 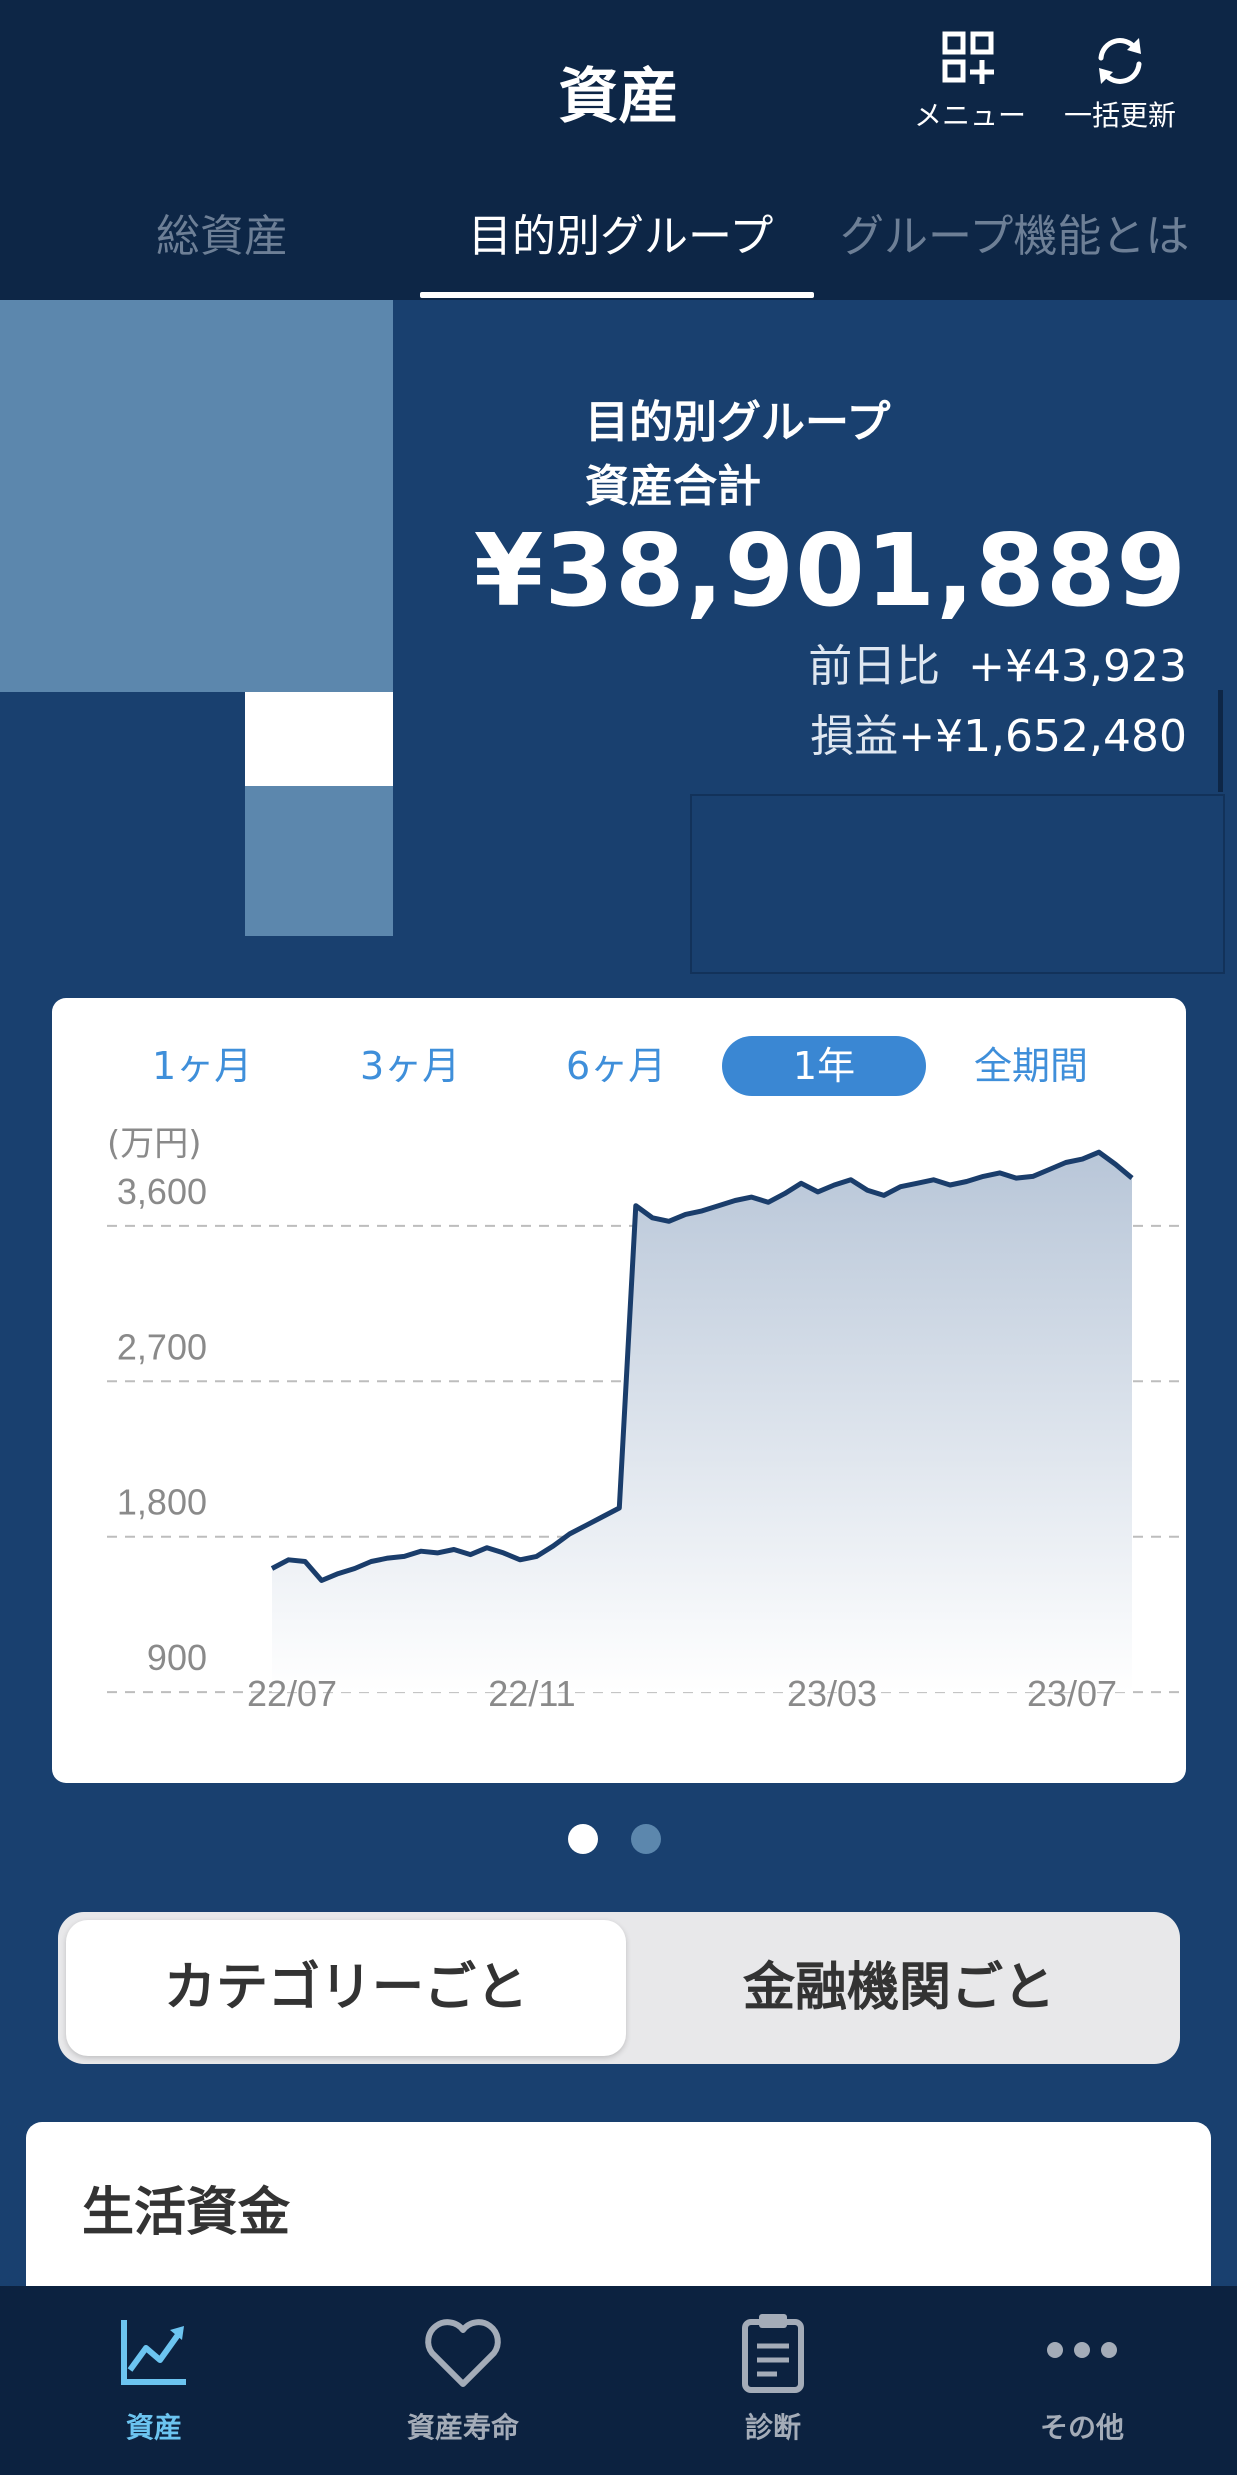 What do you see at coordinates (162, 1502) in the screenshot?
I see `y-tick-label: 1,800` at bounding box center [162, 1502].